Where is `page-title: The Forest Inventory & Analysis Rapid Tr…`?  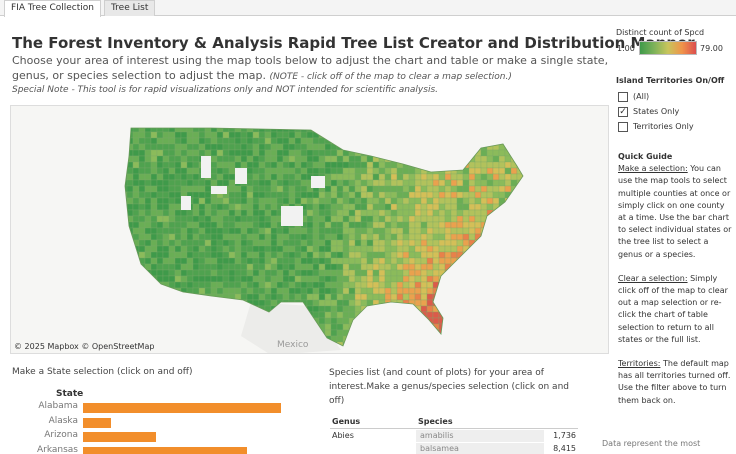
page-title: The Forest Inventory & Analysis Rapid Tr… is located at coordinates (355, 43).